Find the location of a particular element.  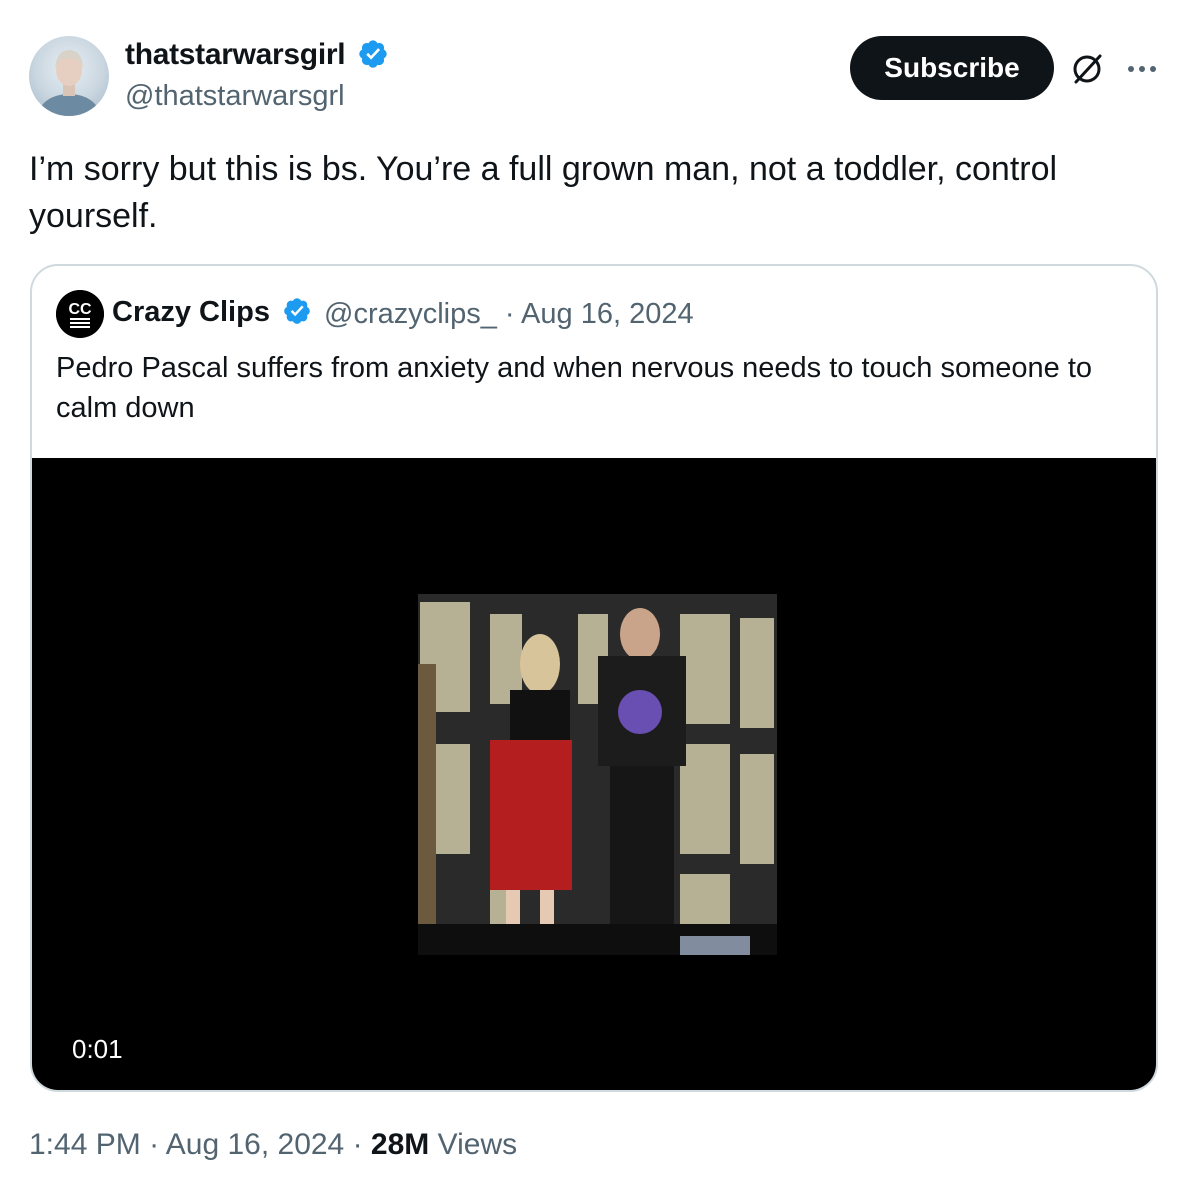

tweet-footer: 1:44 PM · Aug 16, 2024 · 28M Views is located at coordinates (273, 1145).